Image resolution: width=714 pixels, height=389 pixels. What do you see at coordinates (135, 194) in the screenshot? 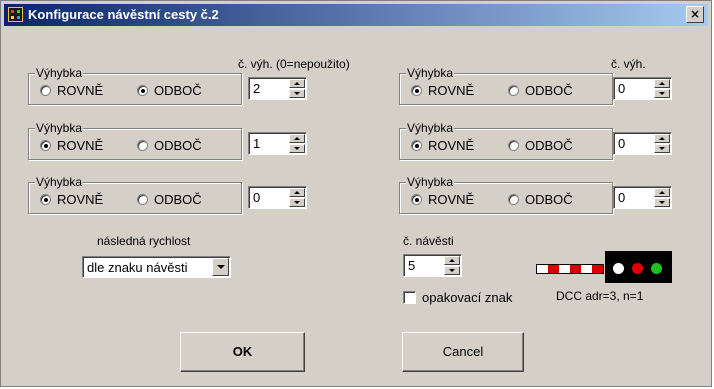
I see `switch-group-3: Výhybka ROVNĚ ODBOČ` at bounding box center [135, 194].